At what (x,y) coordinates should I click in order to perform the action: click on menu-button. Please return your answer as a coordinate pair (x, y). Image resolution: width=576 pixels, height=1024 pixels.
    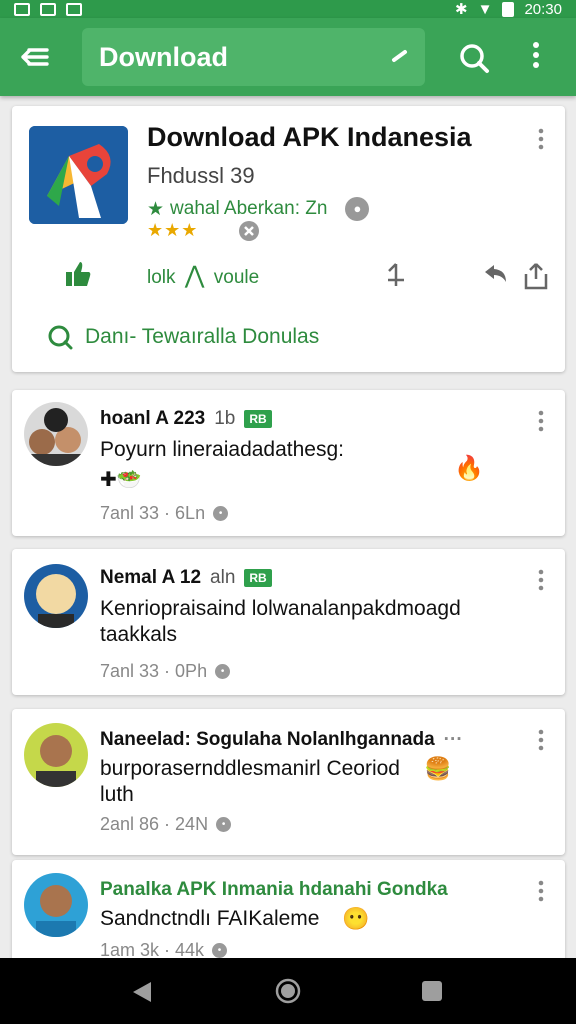
    Looking at the image, I should click on (35, 57).